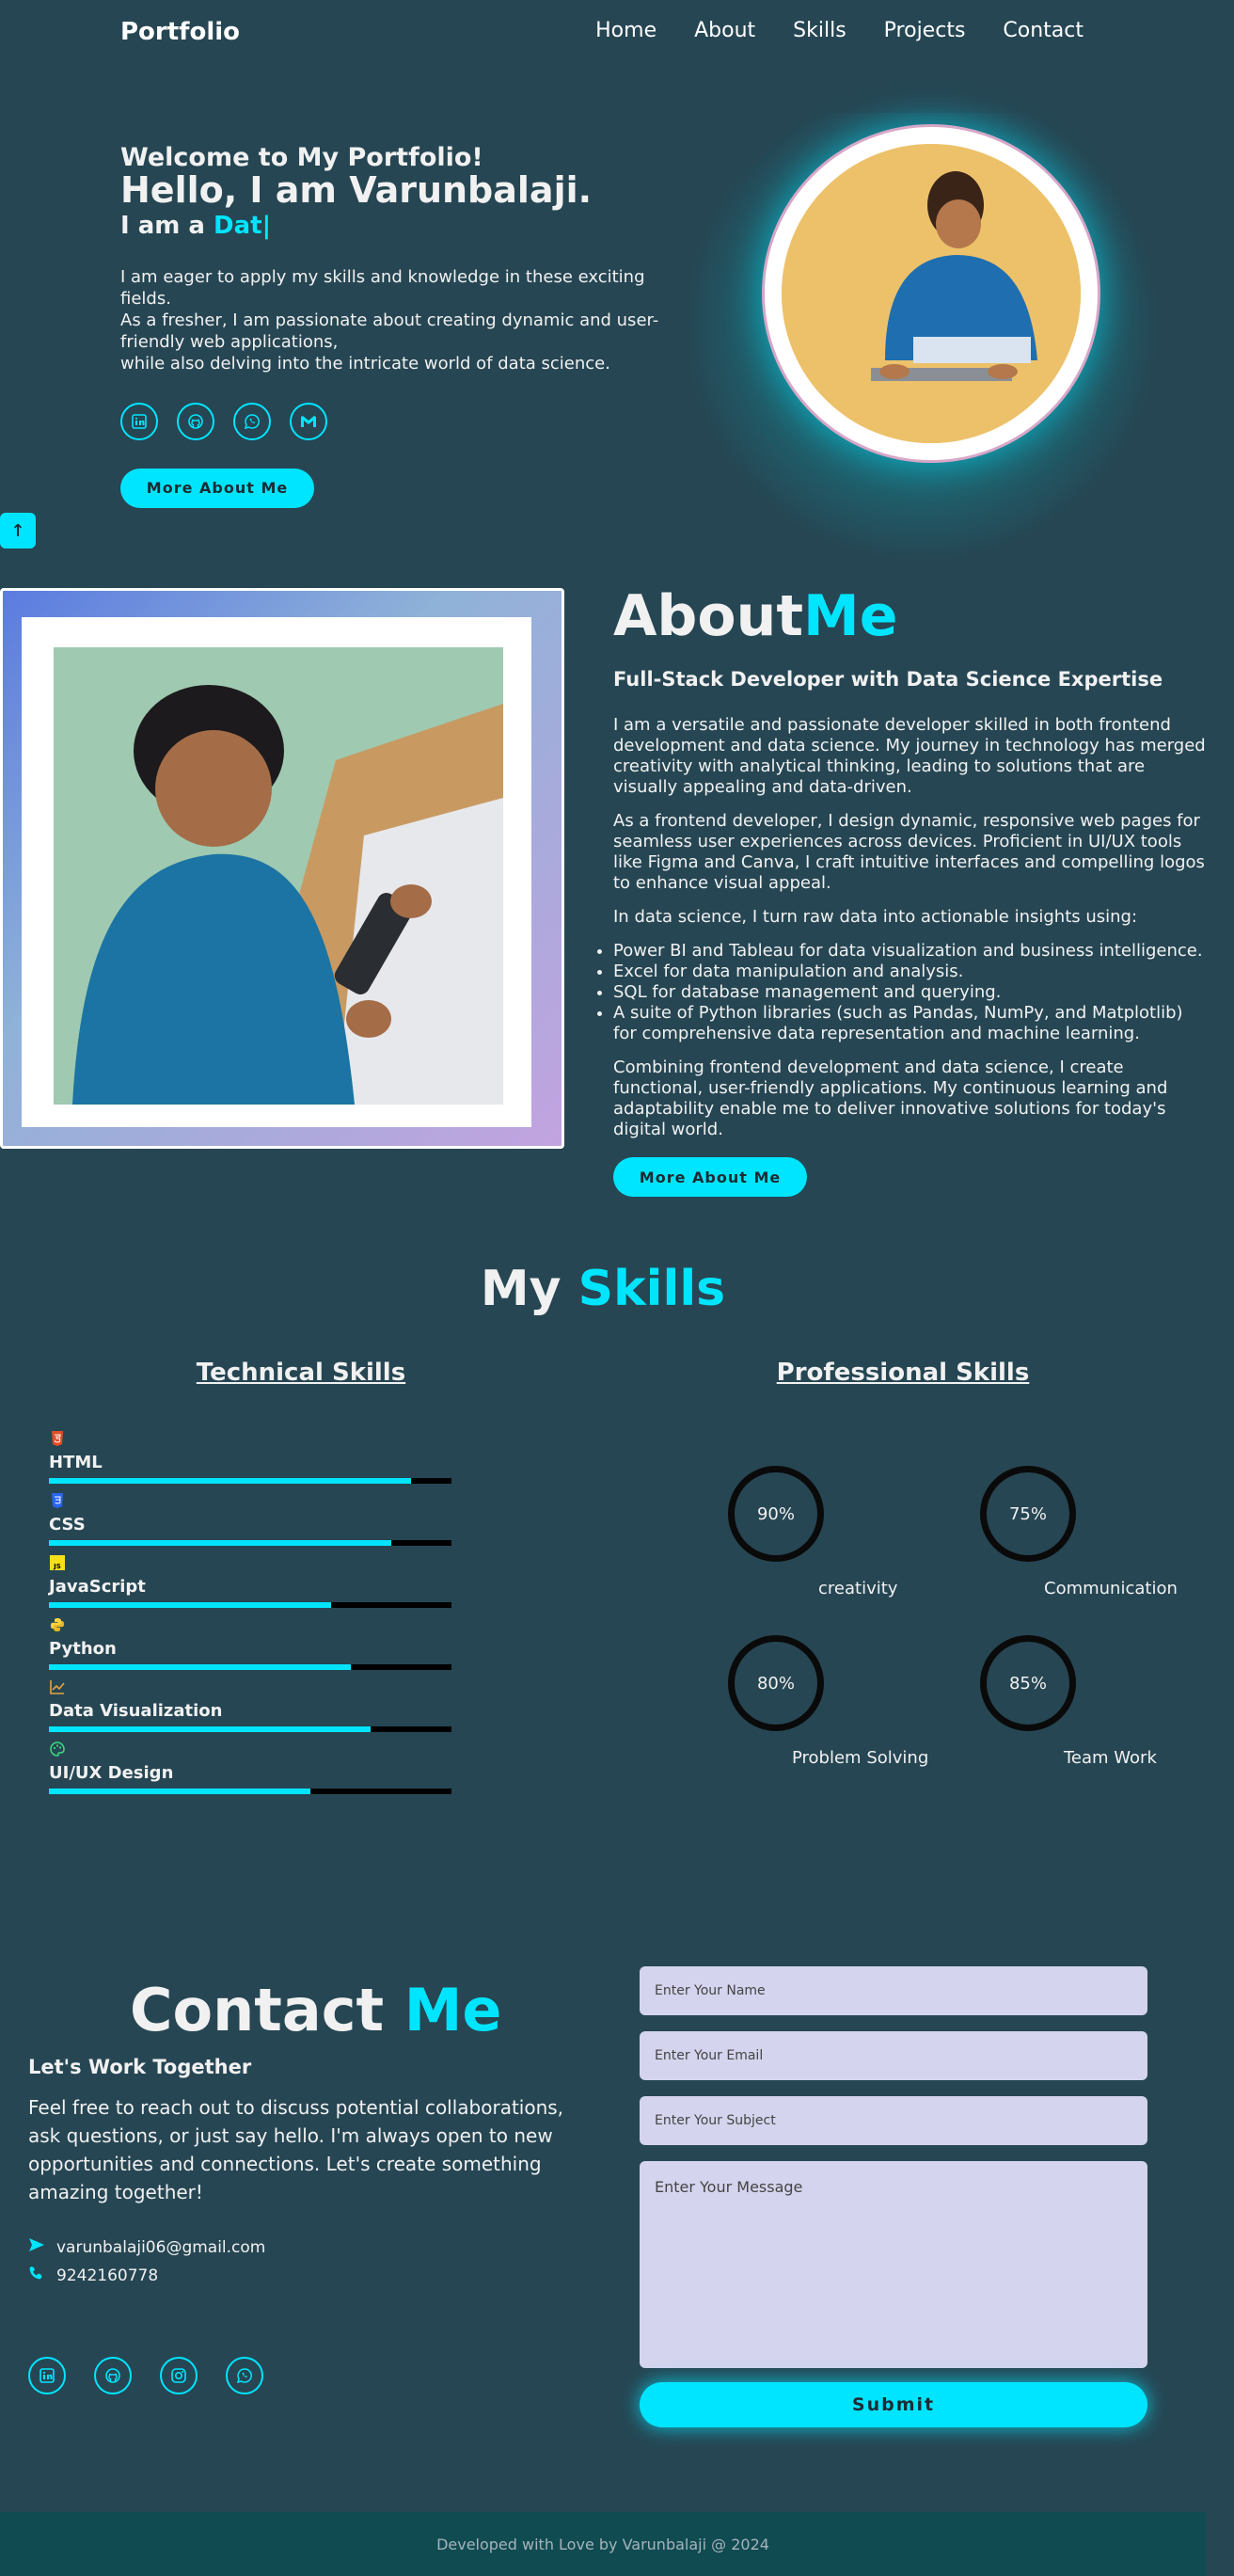 The image size is (1234, 2576). What do you see at coordinates (903, 1373) in the screenshot?
I see `professional-skills-heading: Professional Skills` at bounding box center [903, 1373].